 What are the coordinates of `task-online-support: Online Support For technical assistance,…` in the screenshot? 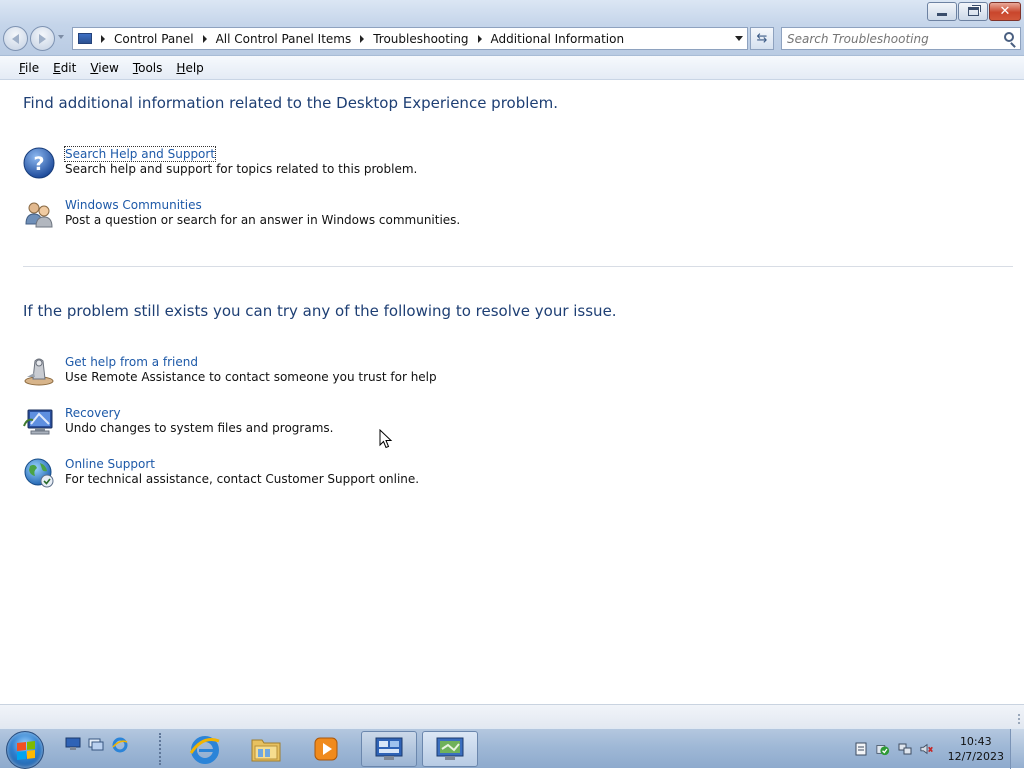 It's located at (221, 477).